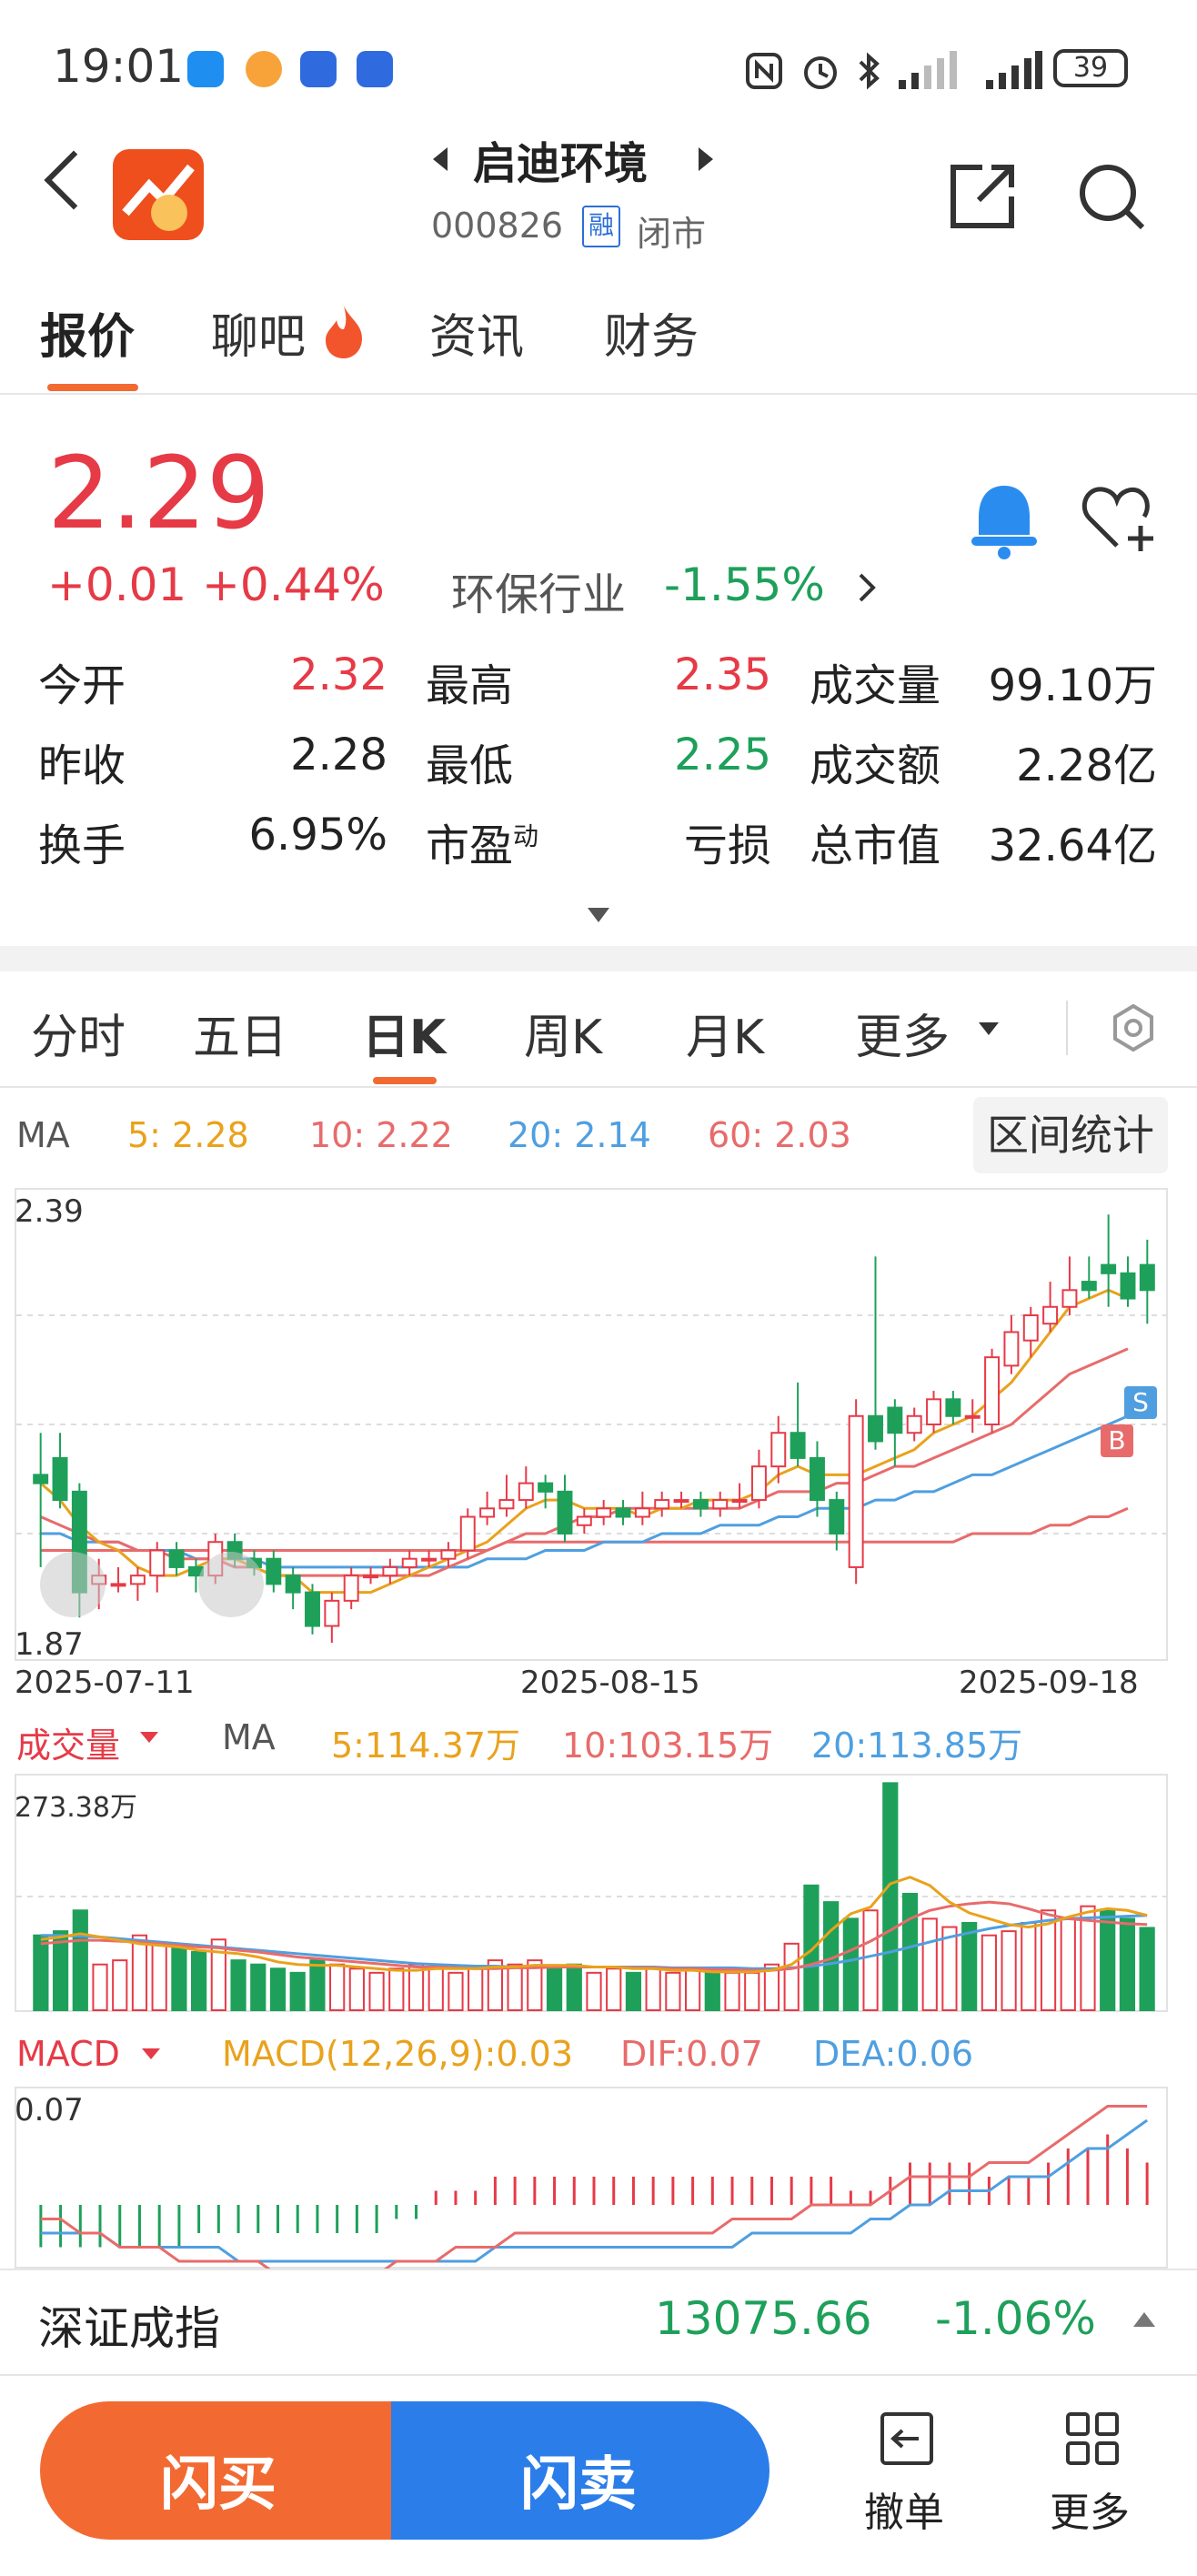  I want to click on browser-icon, so click(318, 69).